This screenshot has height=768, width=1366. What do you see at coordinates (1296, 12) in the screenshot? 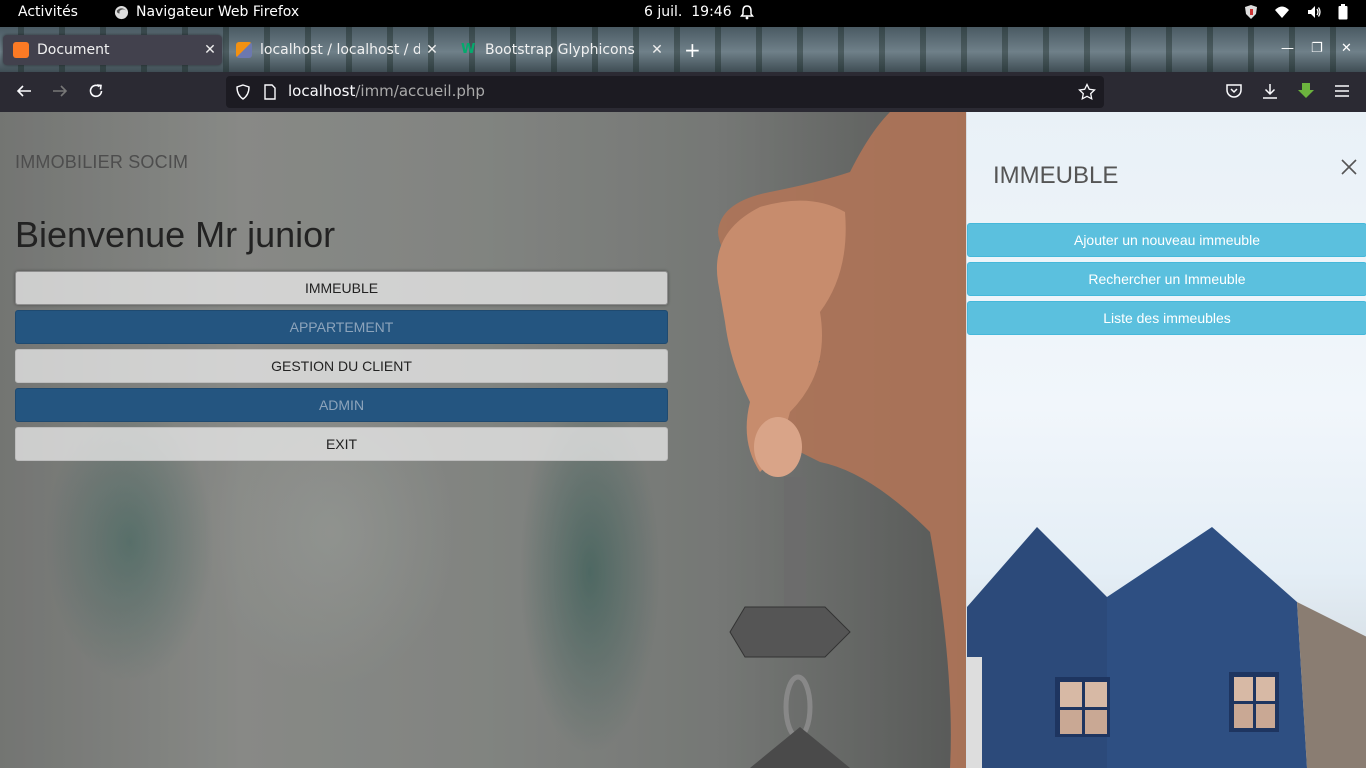
I see `system-tray` at bounding box center [1296, 12].